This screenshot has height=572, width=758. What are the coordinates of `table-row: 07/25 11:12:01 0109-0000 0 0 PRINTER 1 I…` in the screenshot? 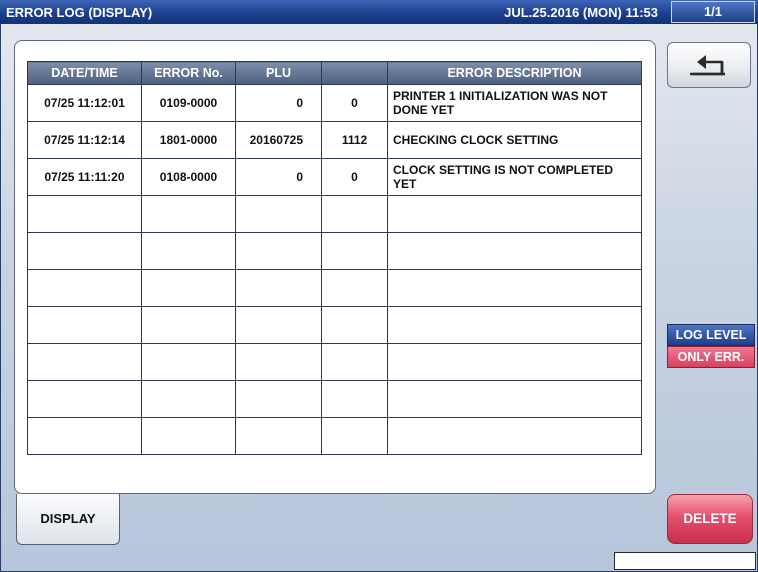 It's located at (334, 103).